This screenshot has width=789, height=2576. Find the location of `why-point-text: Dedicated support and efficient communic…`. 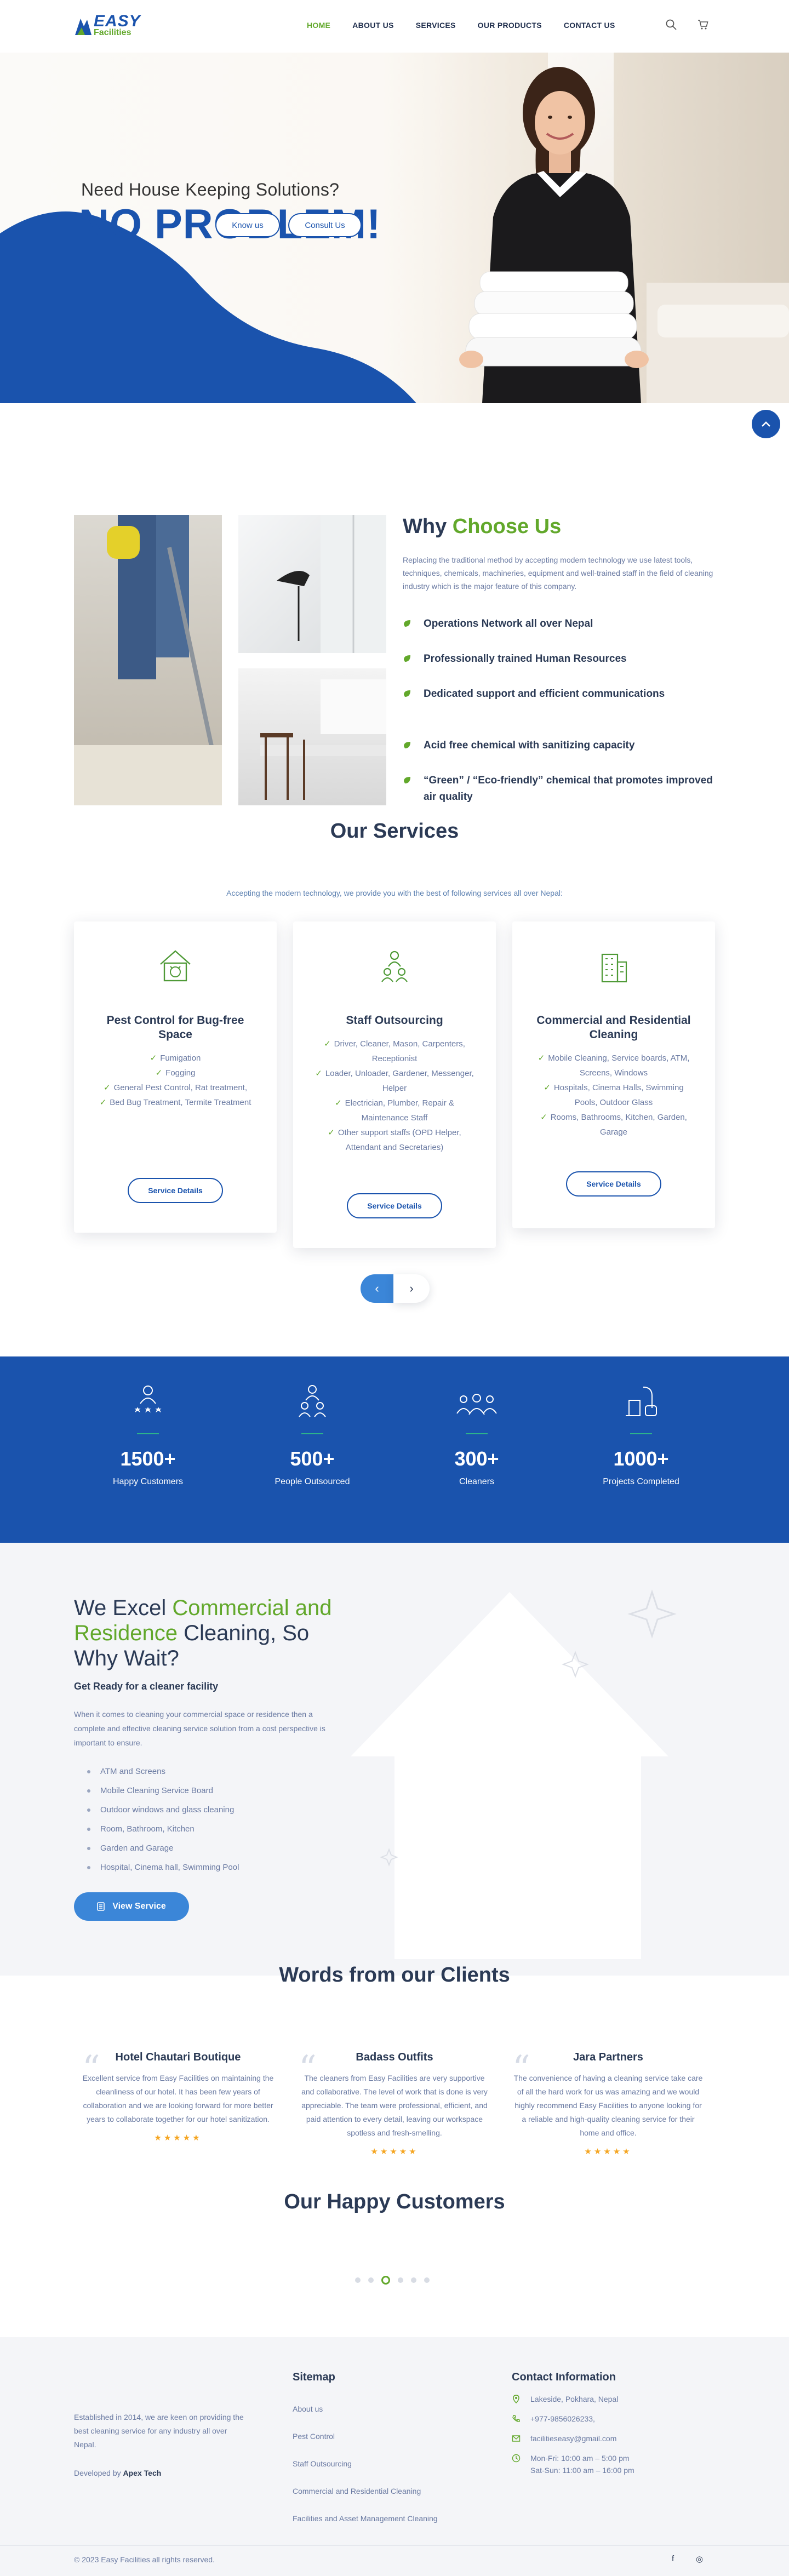

why-point-text: Dedicated support and efficient communic… is located at coordinates (545, 694).